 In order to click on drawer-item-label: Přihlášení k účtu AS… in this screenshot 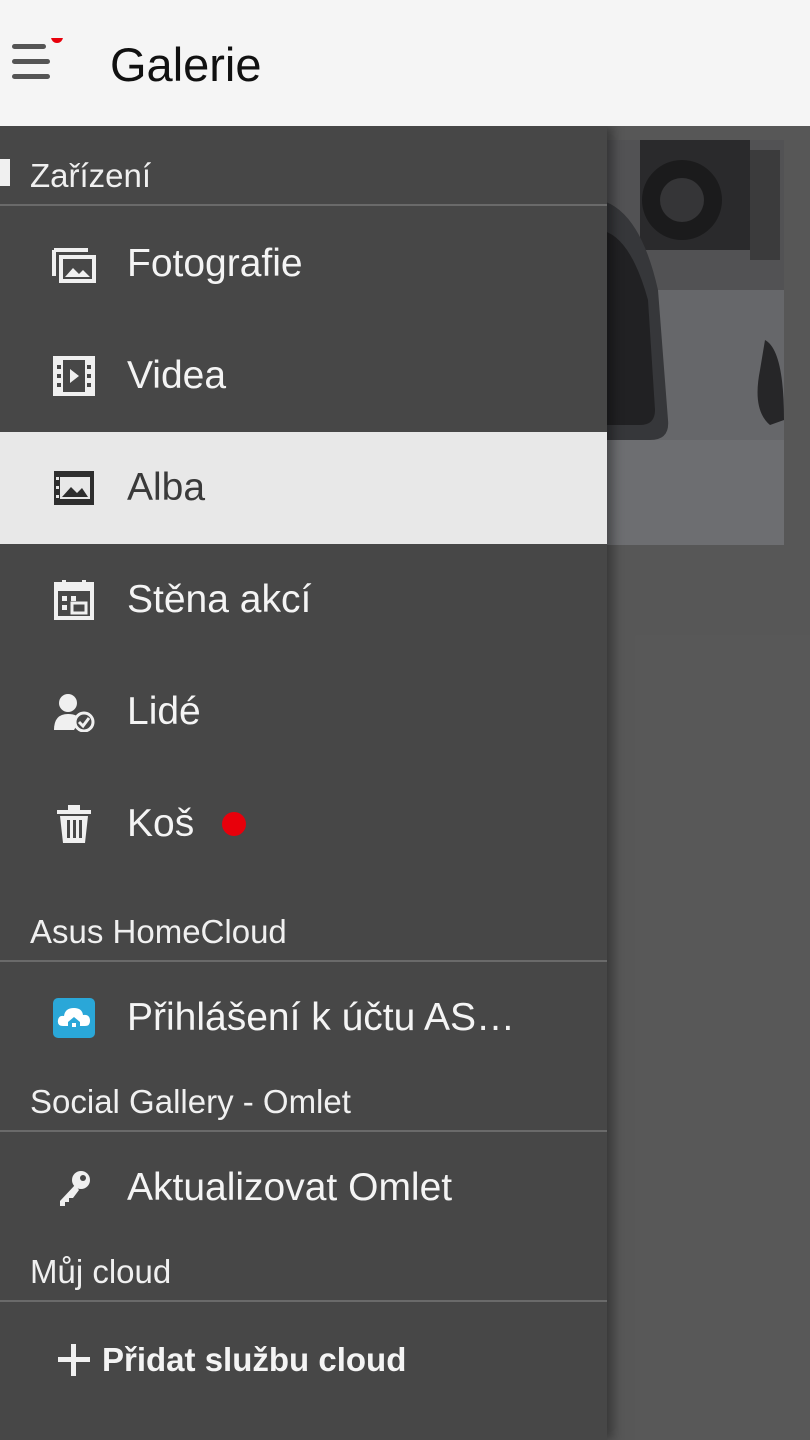, I will do `click(321, 1017)`.